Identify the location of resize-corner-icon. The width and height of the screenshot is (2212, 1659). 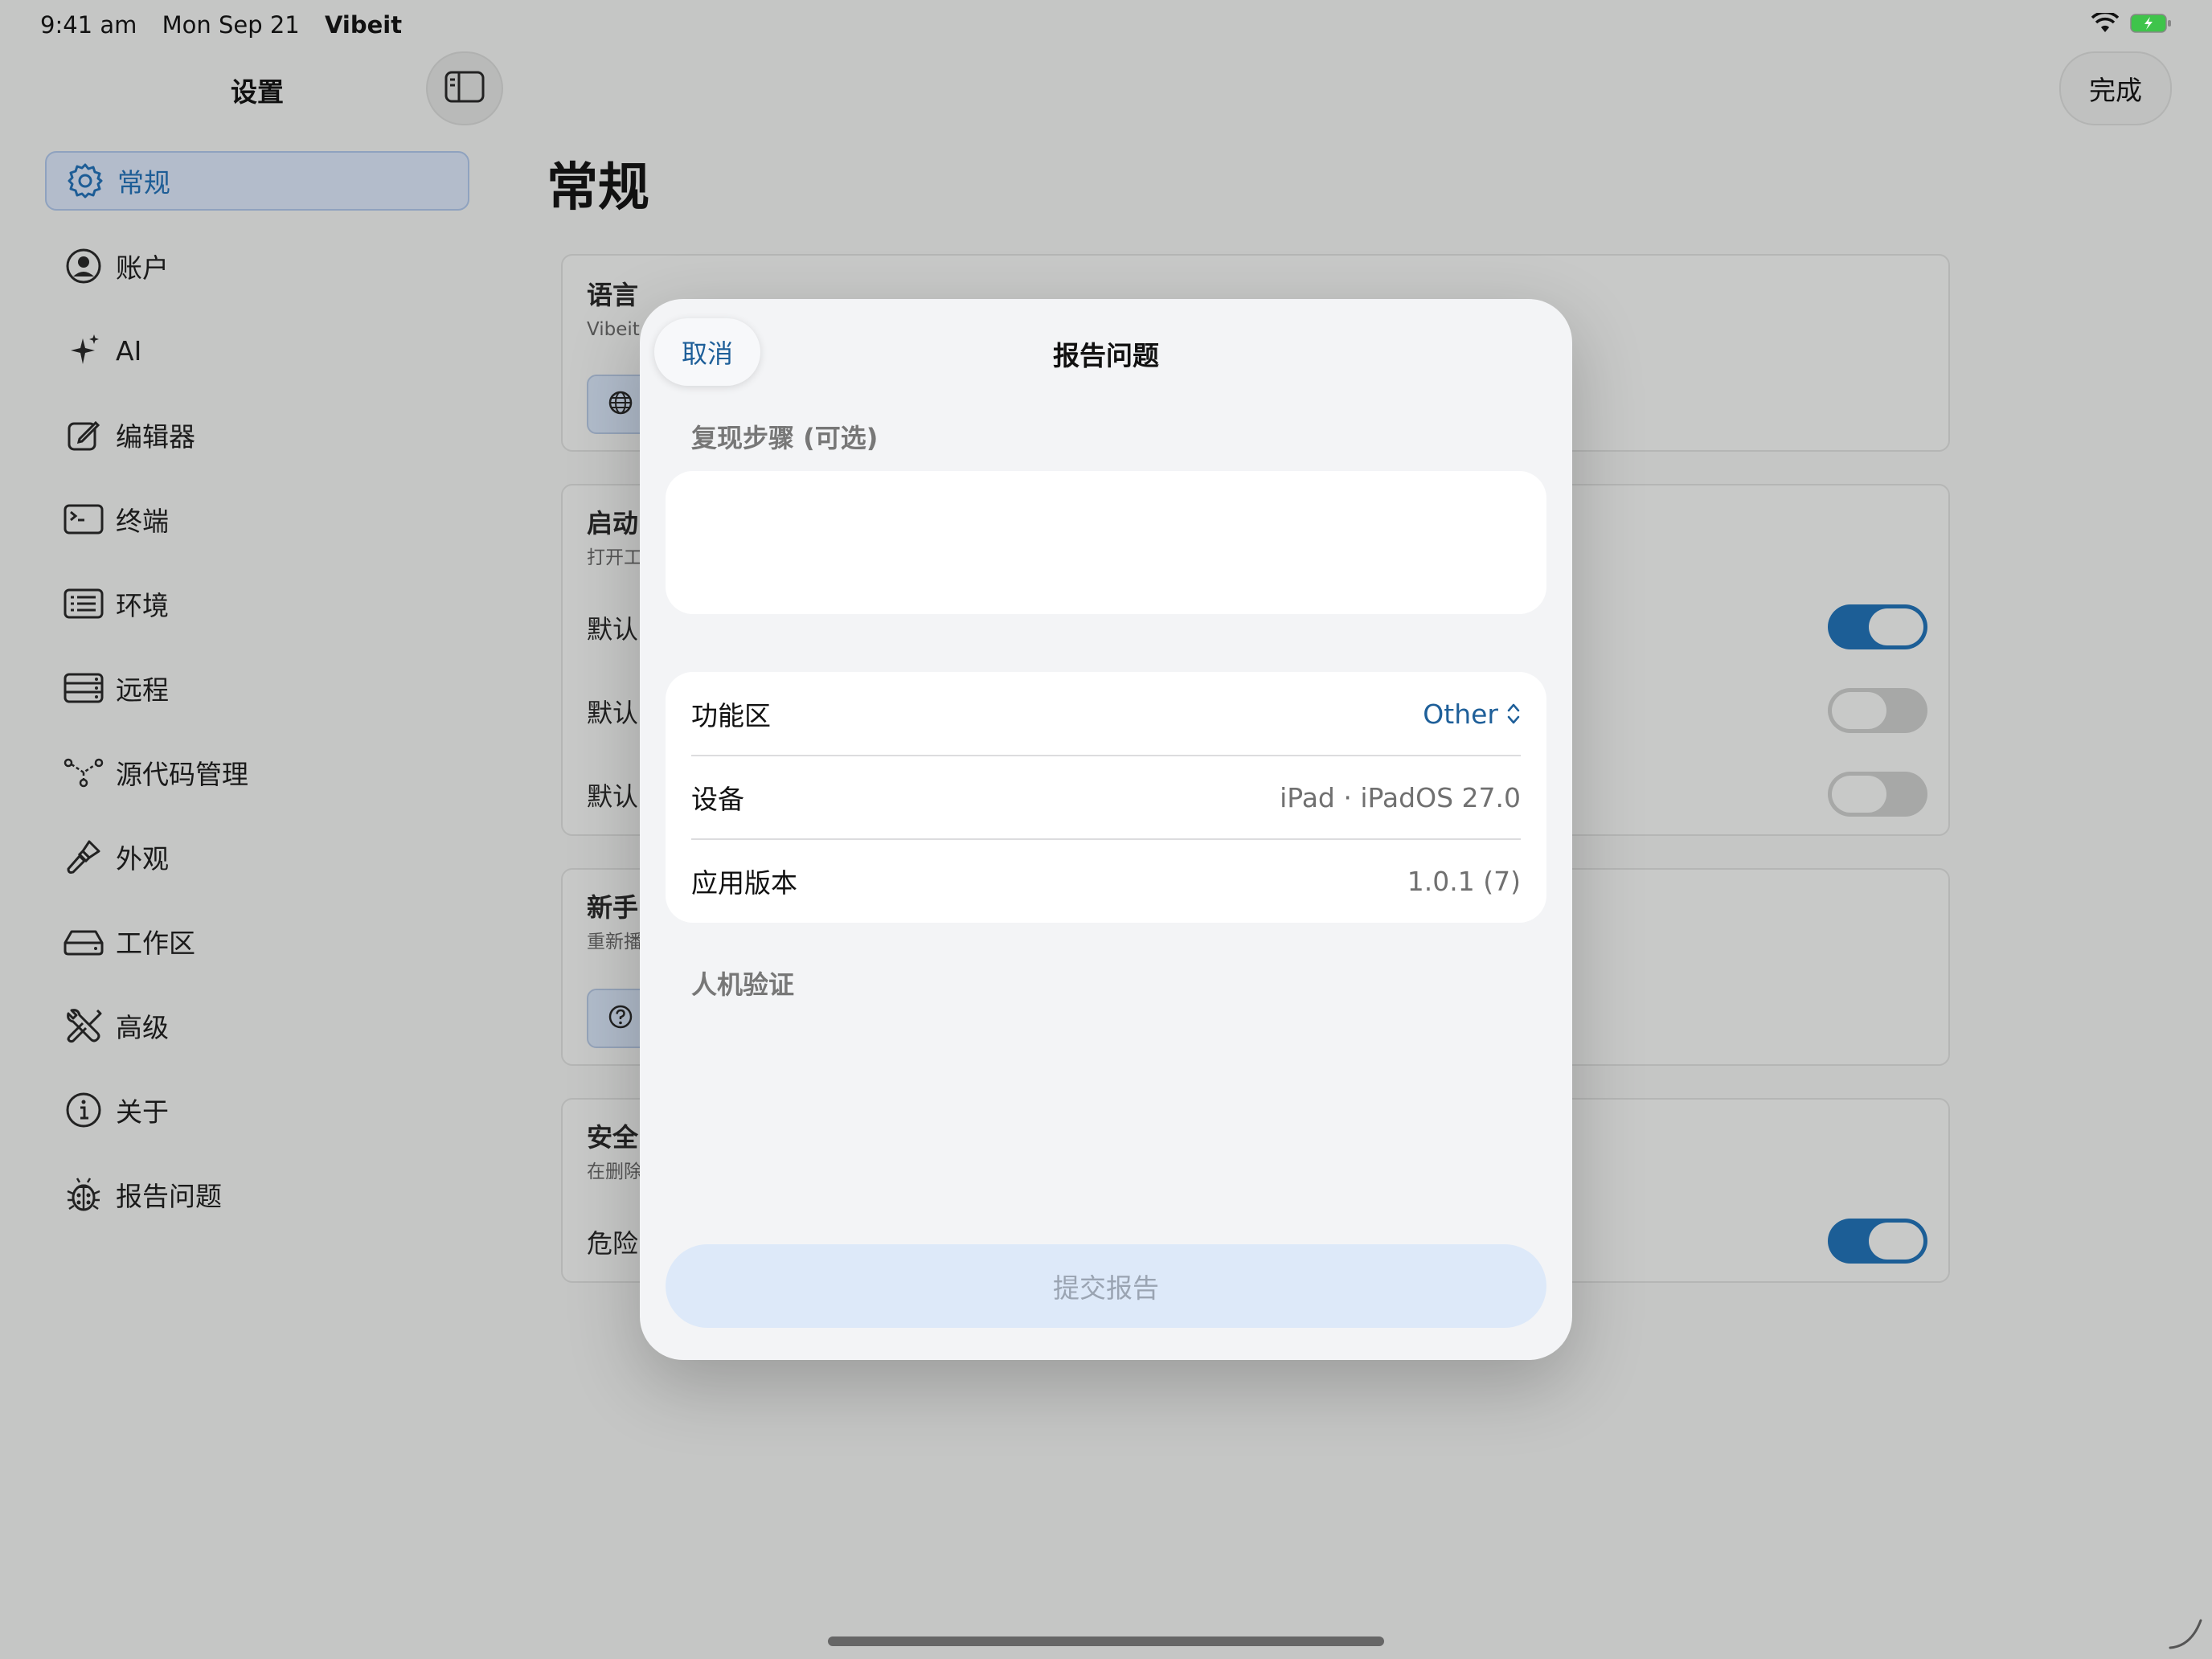
(2185, 1635).